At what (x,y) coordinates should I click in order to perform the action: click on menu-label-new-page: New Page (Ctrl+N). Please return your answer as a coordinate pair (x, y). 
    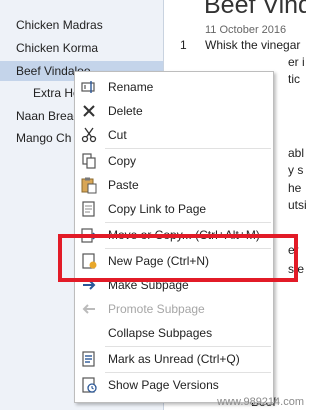
    Looking at the image, I should click on (159, 261).